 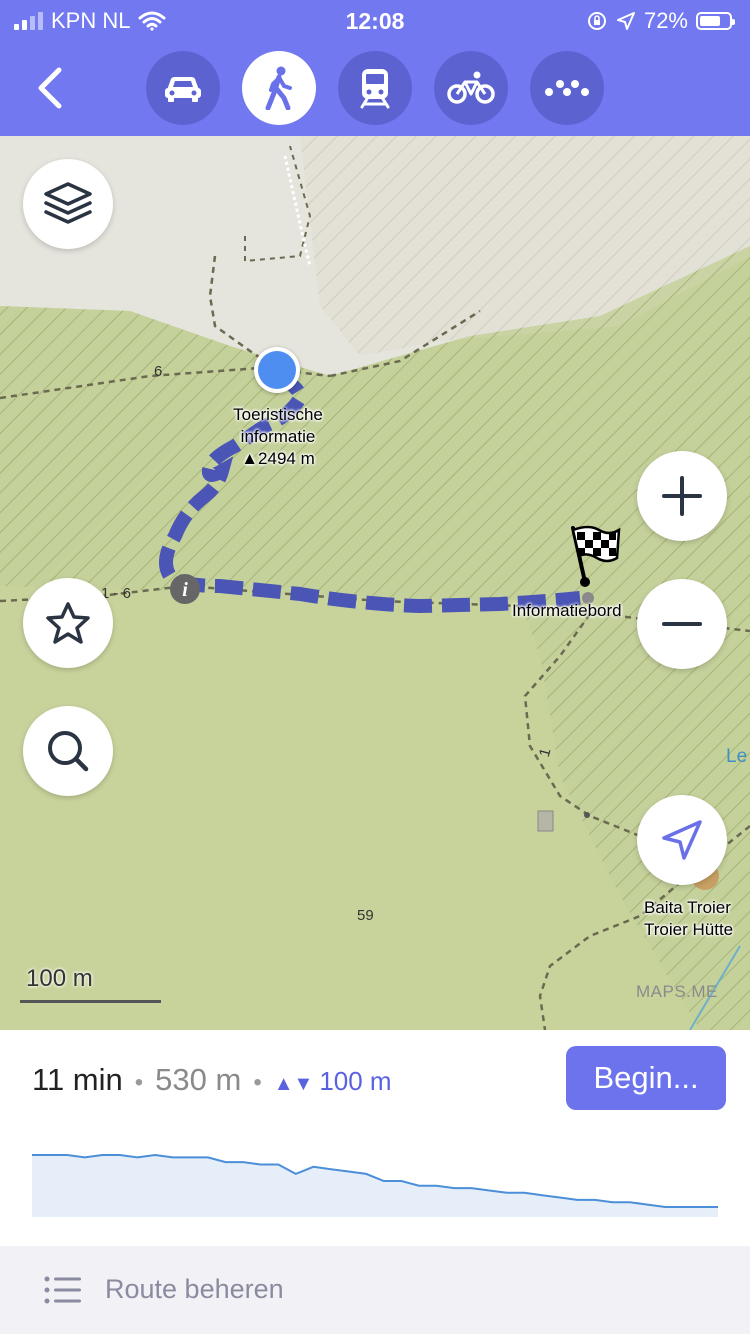 I want to click on search-icon, so click(x=68, y=751).